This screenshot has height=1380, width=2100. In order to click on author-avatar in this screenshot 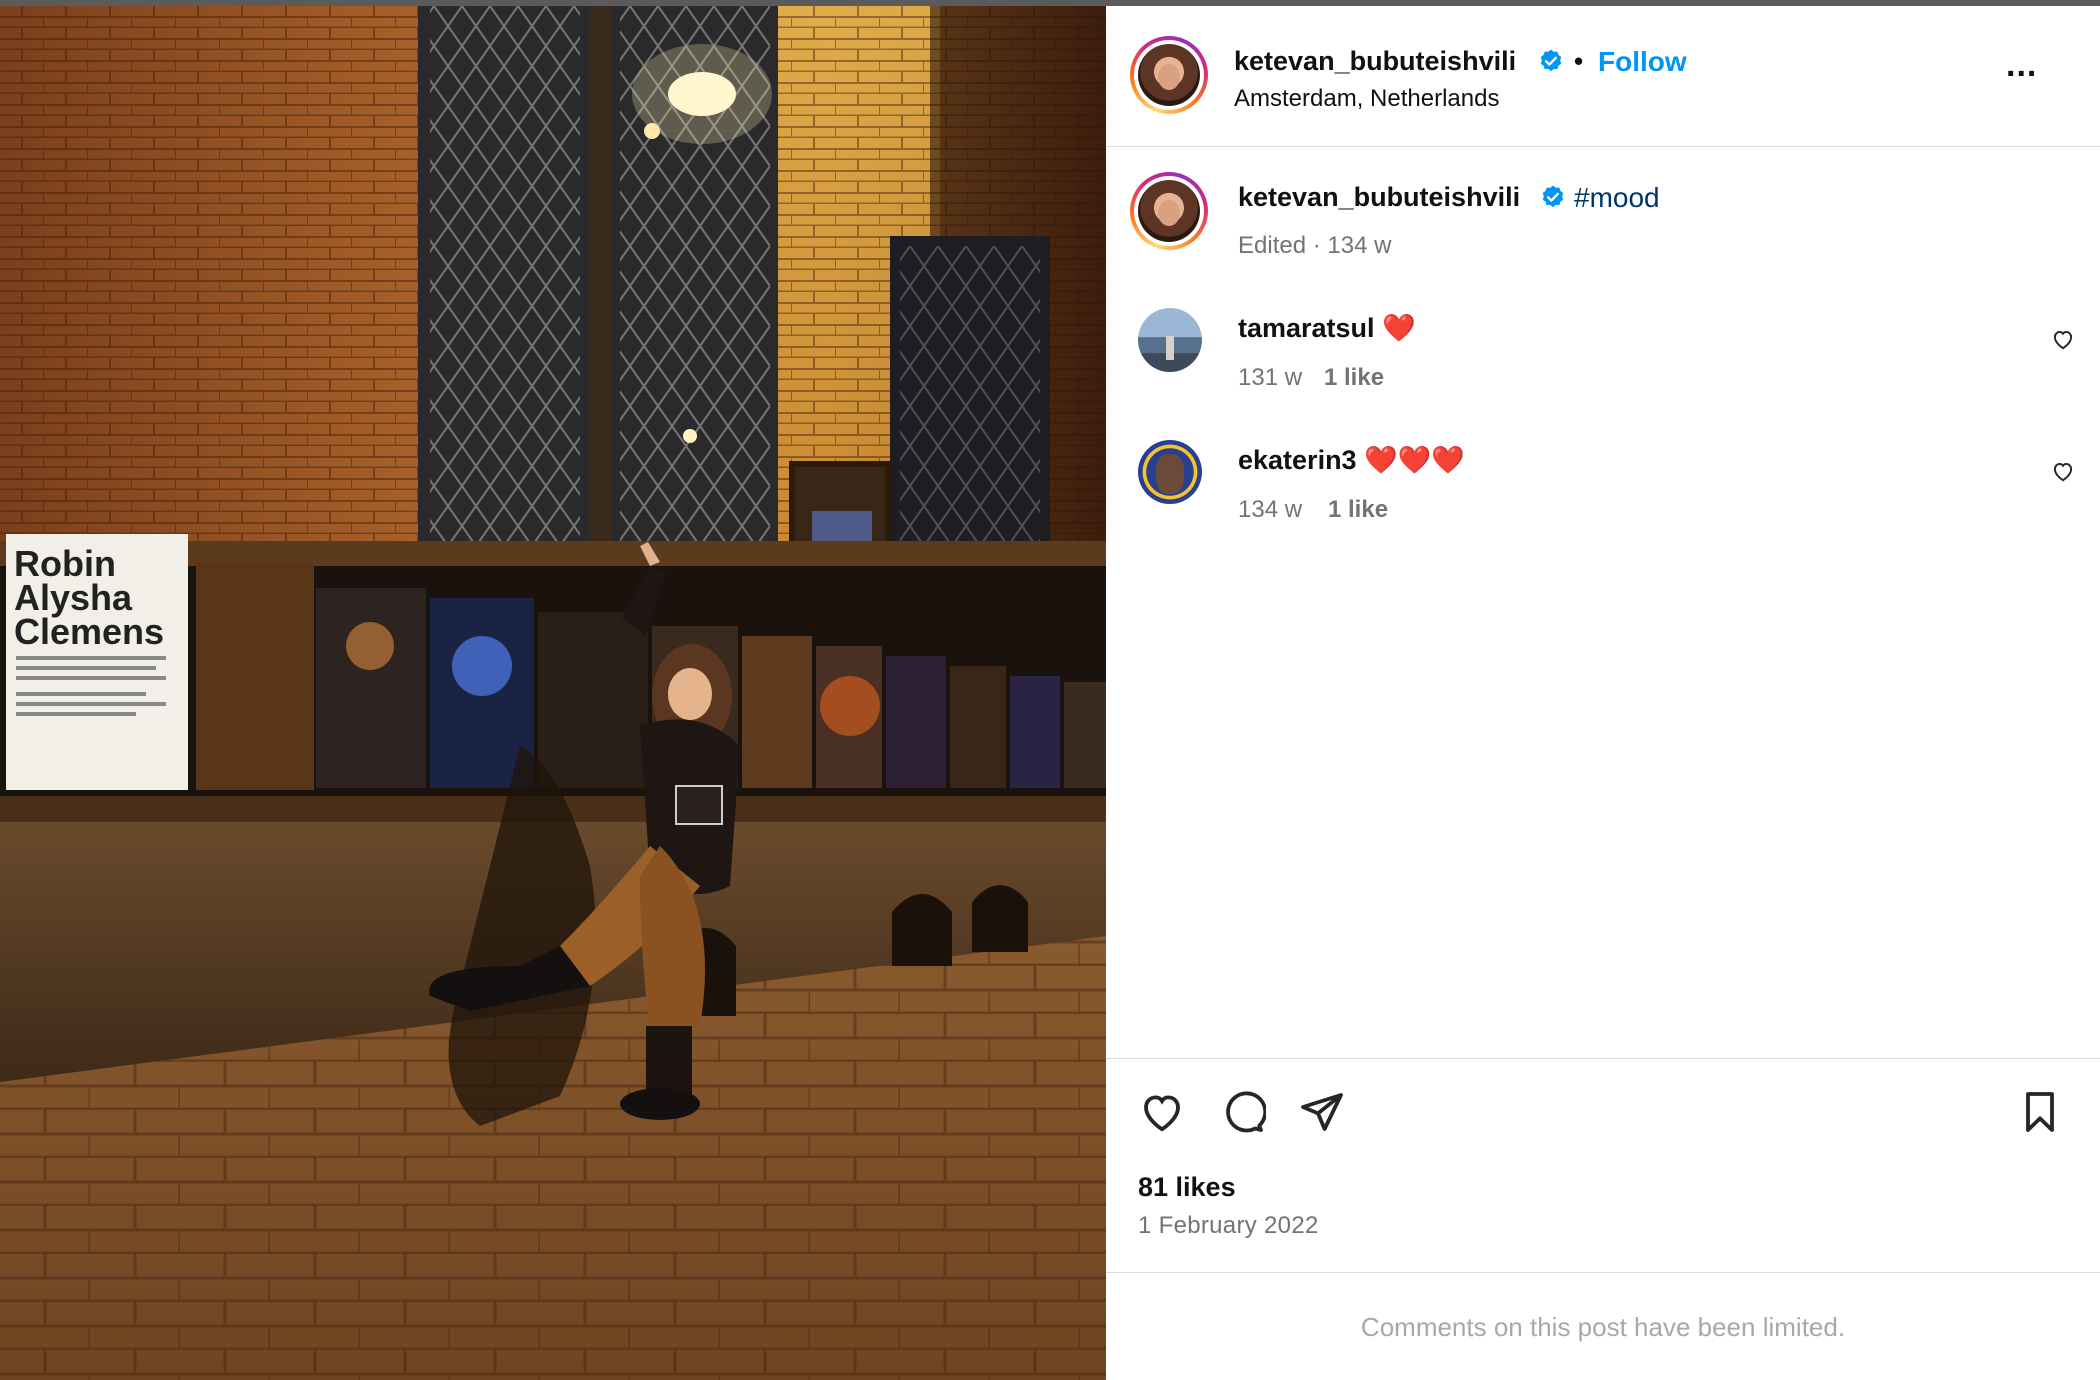, I will do `click(1169, 75)`.